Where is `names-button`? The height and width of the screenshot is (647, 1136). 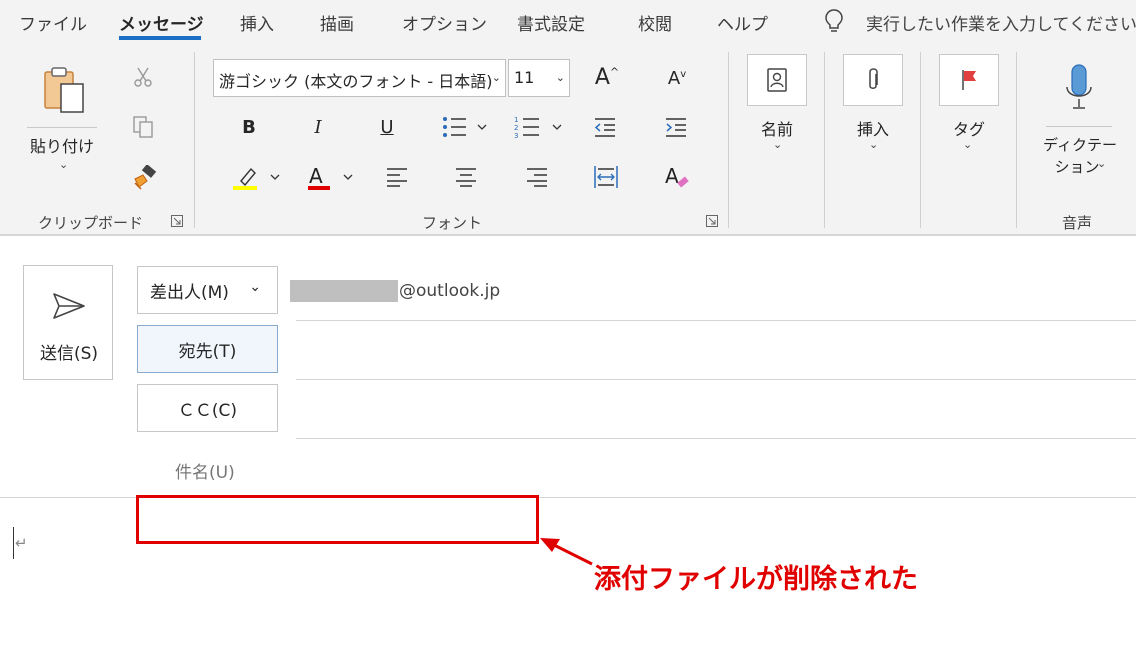
names-button is located at coordinates (777, 80).